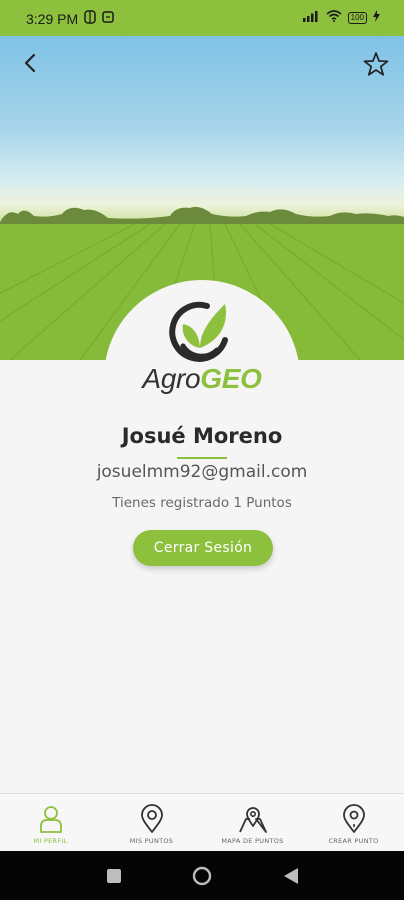 Image resolution: width=404 pixels, height=900 pixels. What do you see at coordinates (202, 18) in the screenshot?
I see `status-bar: 3:29 PM 100` at bounding box center [202, 18].